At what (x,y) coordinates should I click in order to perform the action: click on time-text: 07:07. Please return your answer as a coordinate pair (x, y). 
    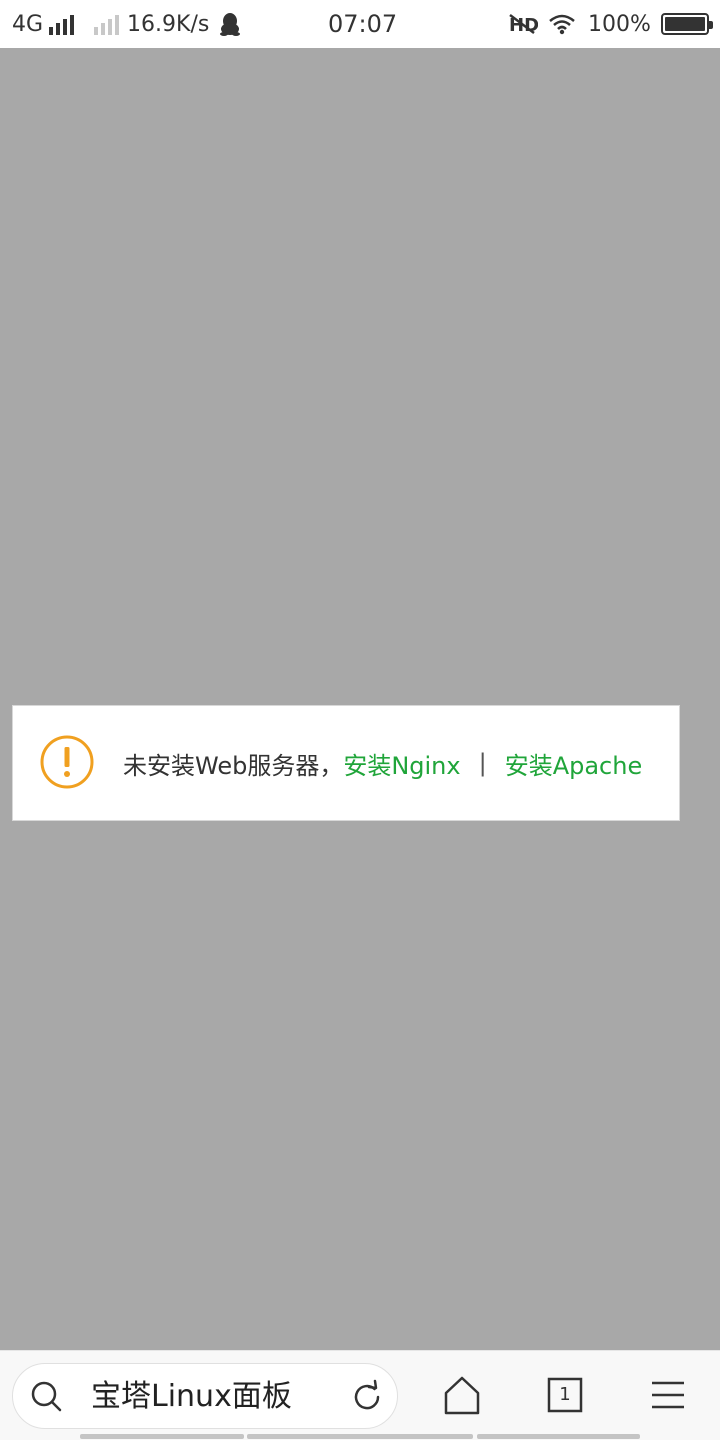
    Looking at the image, I should click on (363, 24).